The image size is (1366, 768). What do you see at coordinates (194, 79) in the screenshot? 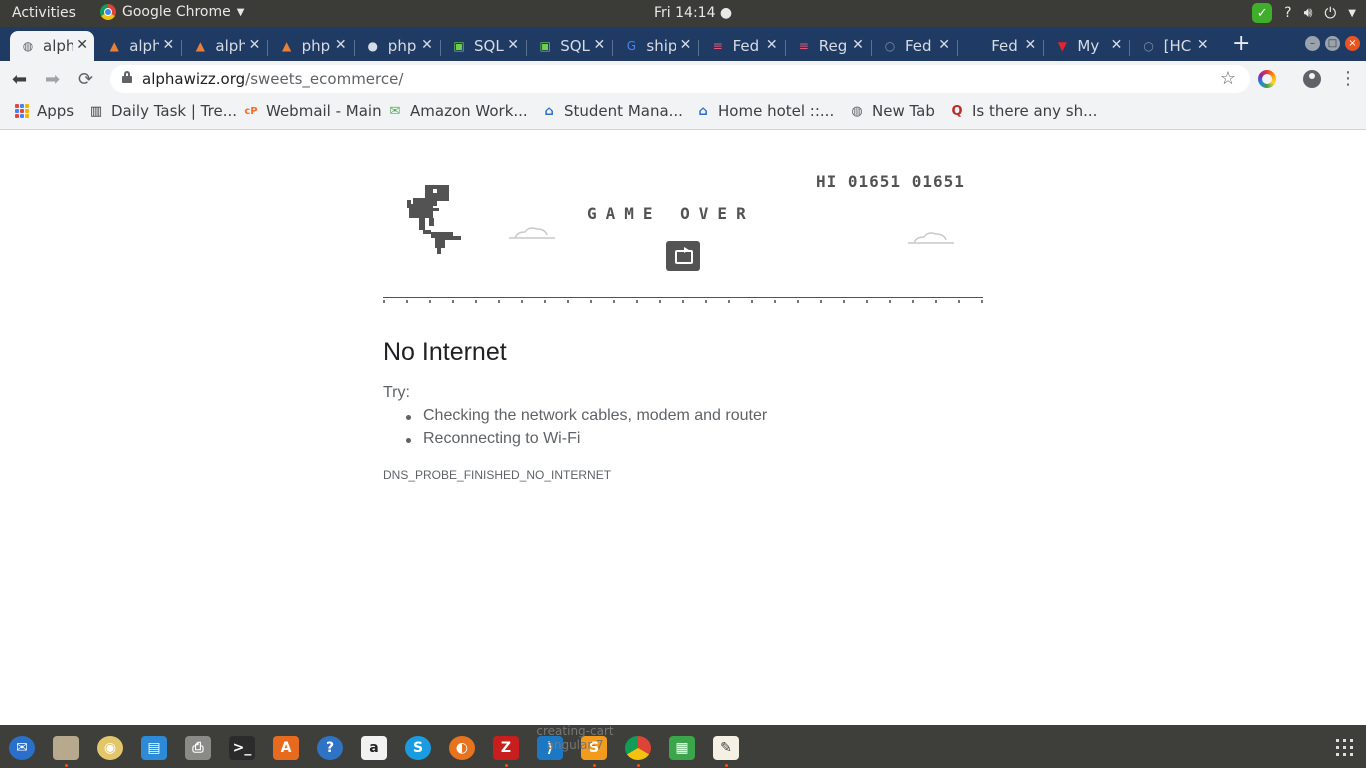
I see `url-domain: alphawizz.org` at bounding box center [194, 79].